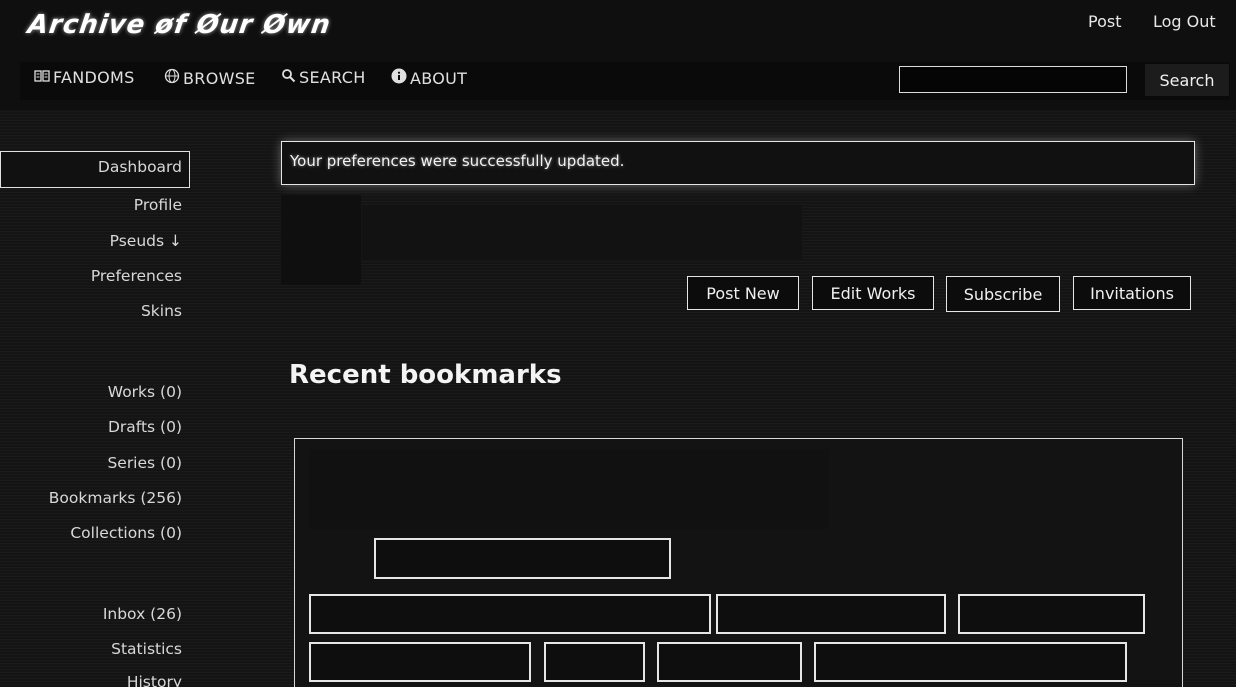 This screenshot has height=687, width=1236. Describe the element at coordinates (158, 205) in the screenshot. I see `sidebar-item-profile: Profile` at that location.